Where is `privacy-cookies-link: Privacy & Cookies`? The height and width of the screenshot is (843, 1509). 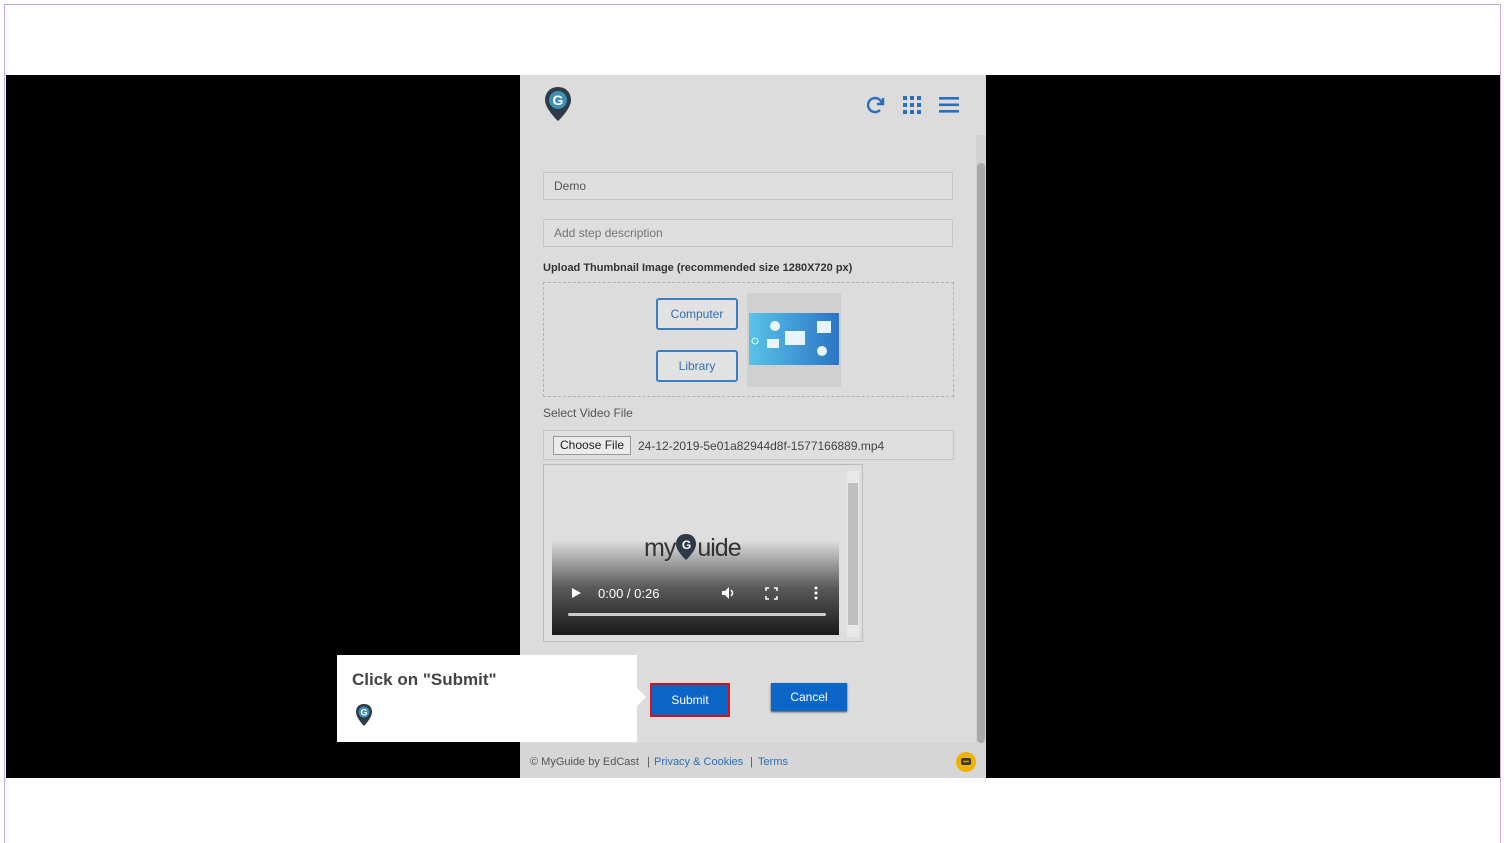 privacy-cookies-link: Privacy & Cookies is located at coordinates (698, 762).